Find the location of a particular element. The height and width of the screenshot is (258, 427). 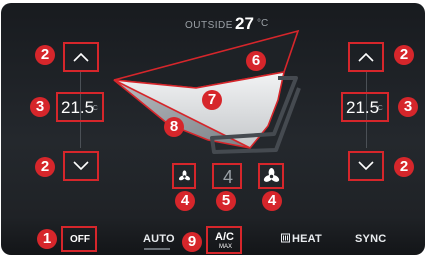

auto-indicator is located at coordinates (157, 249).